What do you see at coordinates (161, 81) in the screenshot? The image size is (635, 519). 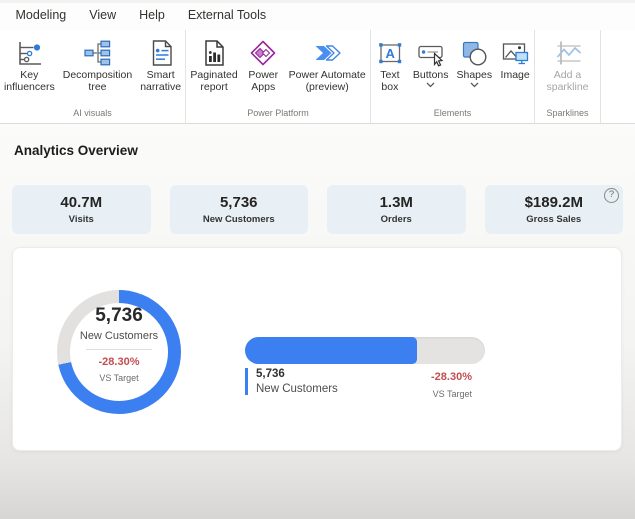 I see `smart-narrative-label: Smart narrative` at bounding box center [161, 81].